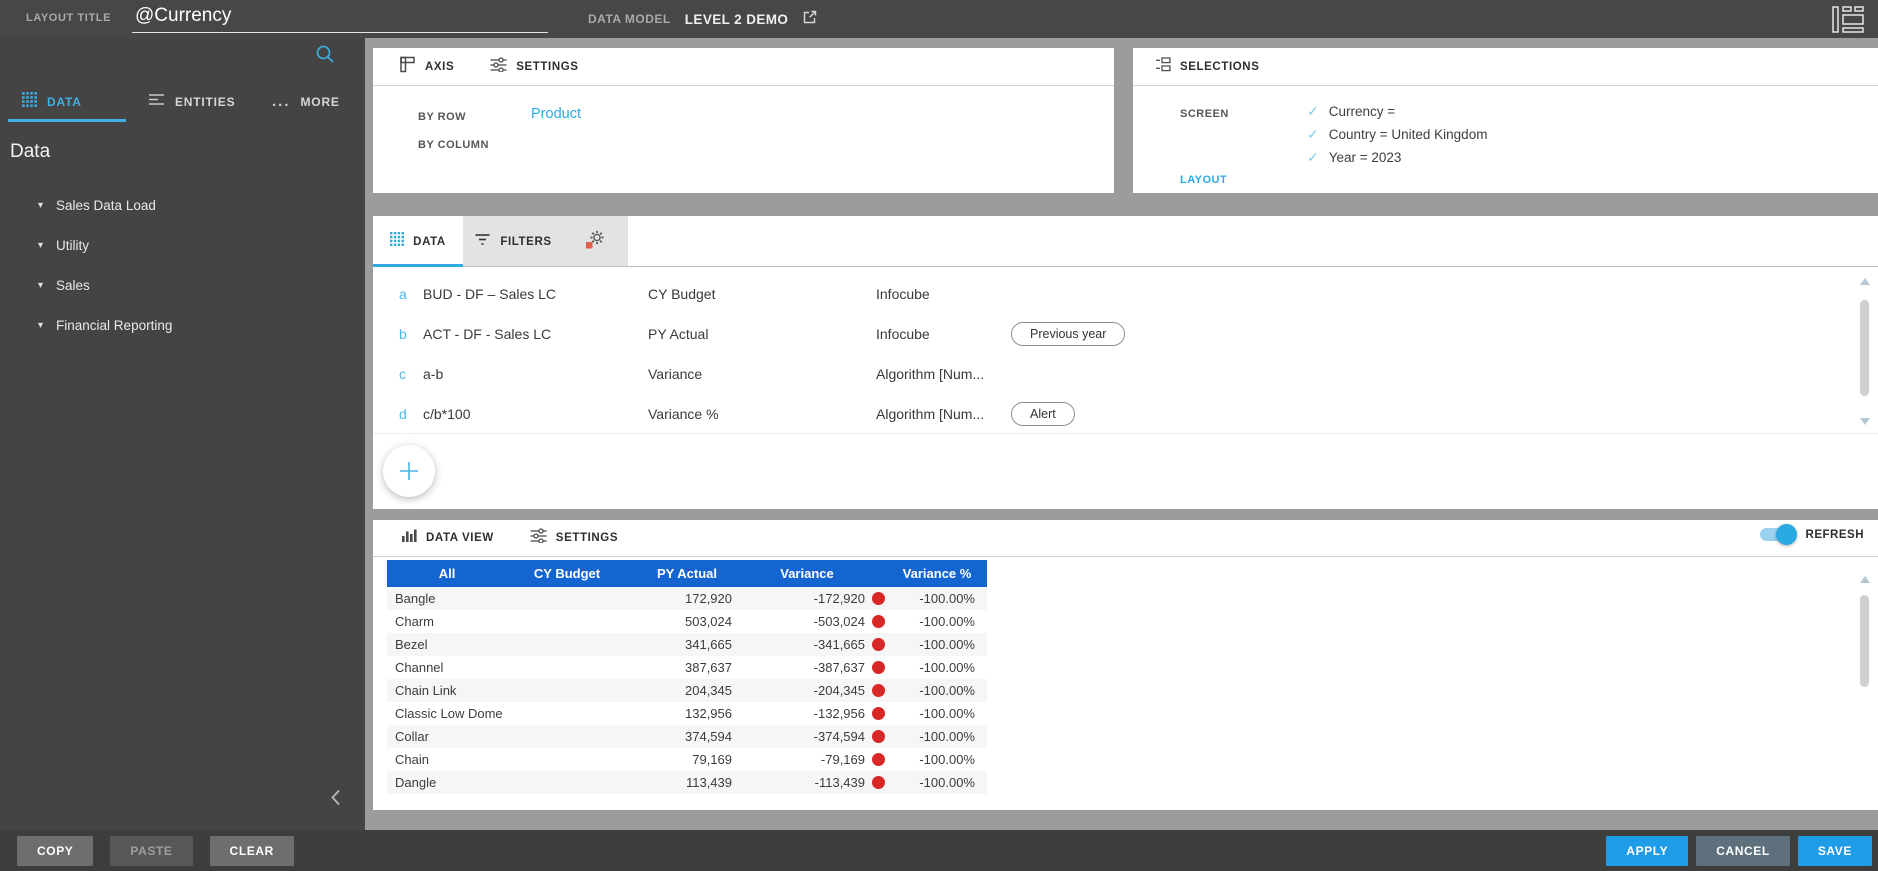  Describe the element at coordinates (447, 573) in the screenshot. I see `column-header-all: All` at that location.